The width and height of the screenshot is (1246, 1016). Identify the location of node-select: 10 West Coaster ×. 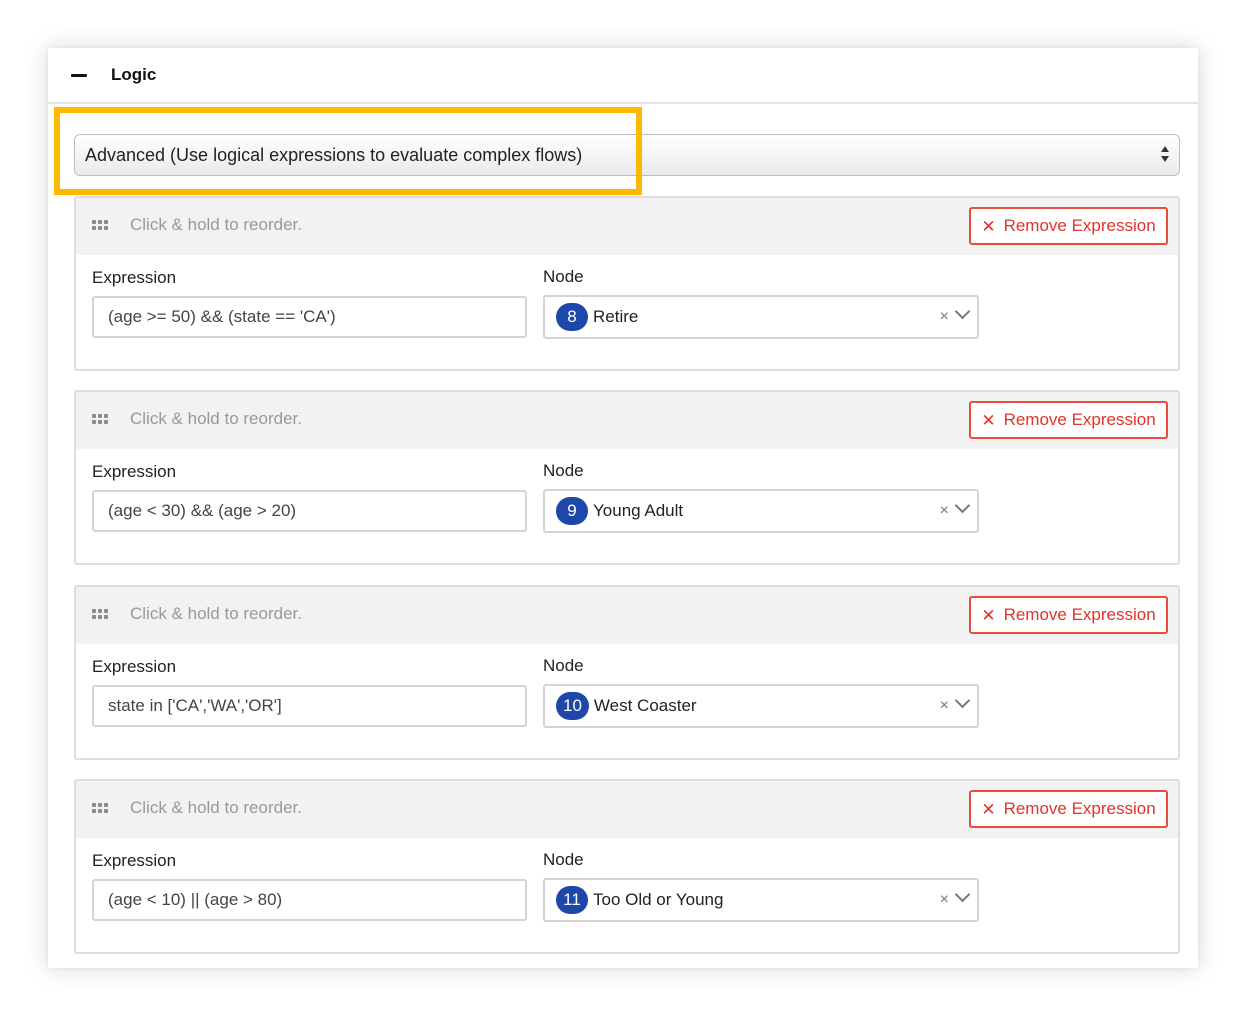
(761, 706).